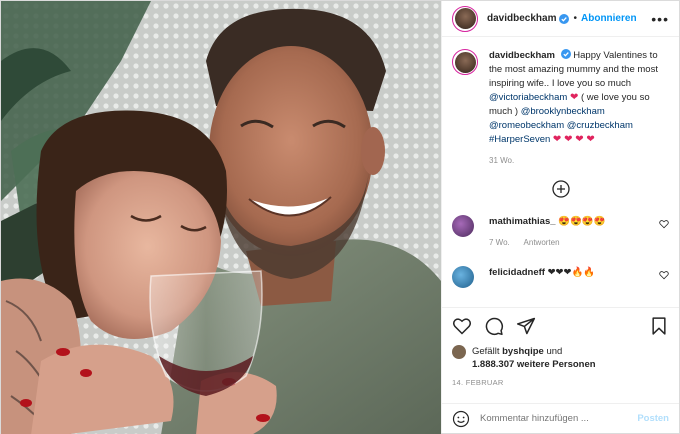 The height and width of the screenshot is (434, 680). Describe the element at coordinates (534, 364) in the screenshot. I see `likes-count: 1.888.307 weitere Personen` at that location.